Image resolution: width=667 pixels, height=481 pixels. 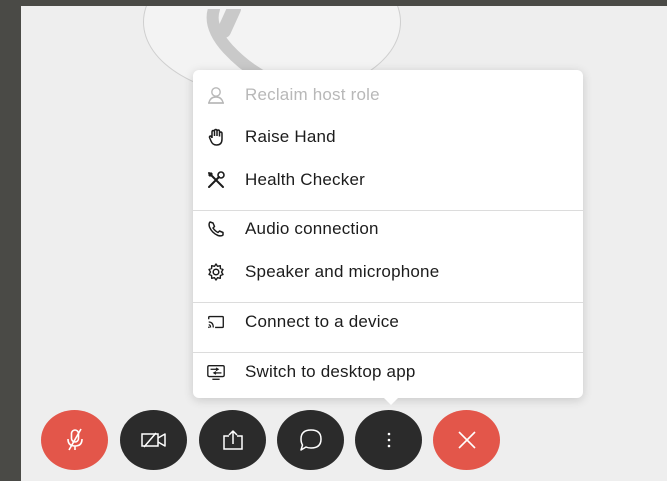 What do you see at coordinates (322, 321) in the screenshot?
I see `menu-item-label: Connect to a device` at bounding box center [322, 321].